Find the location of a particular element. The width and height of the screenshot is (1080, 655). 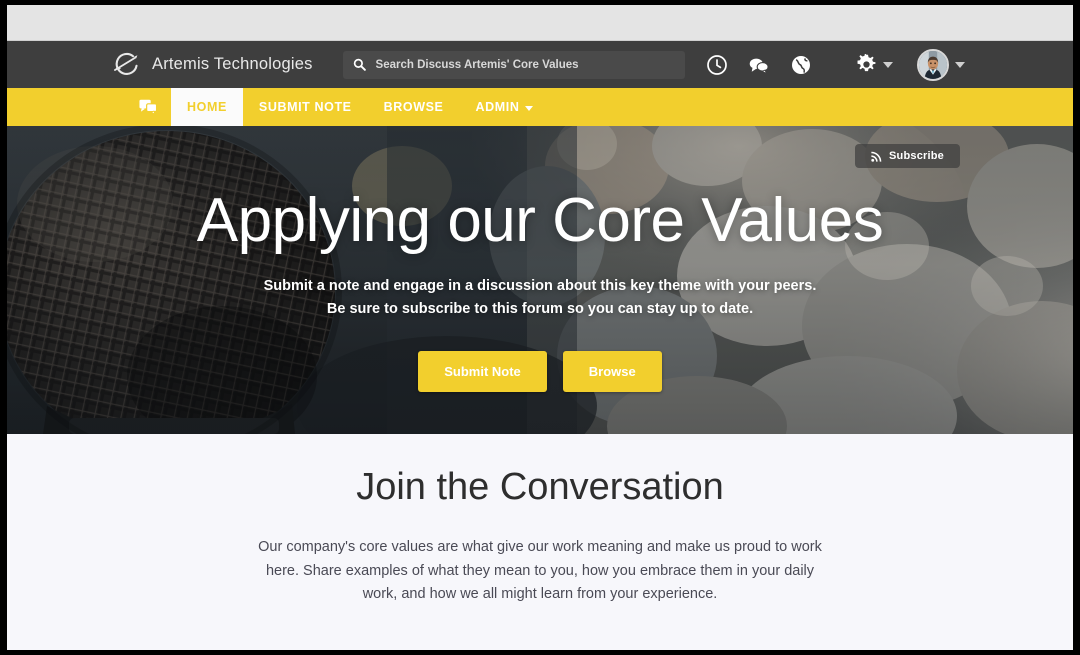

subscribe-button: Subscribe is located at coordinates (907, 156).